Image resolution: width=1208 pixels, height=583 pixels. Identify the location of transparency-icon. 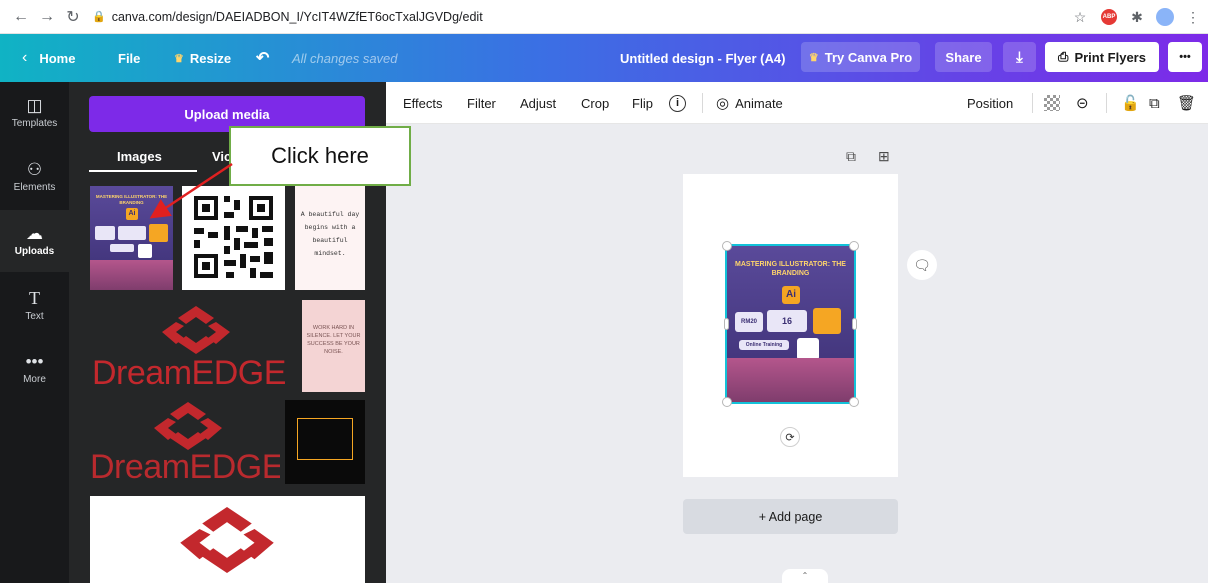
(1052, 103).